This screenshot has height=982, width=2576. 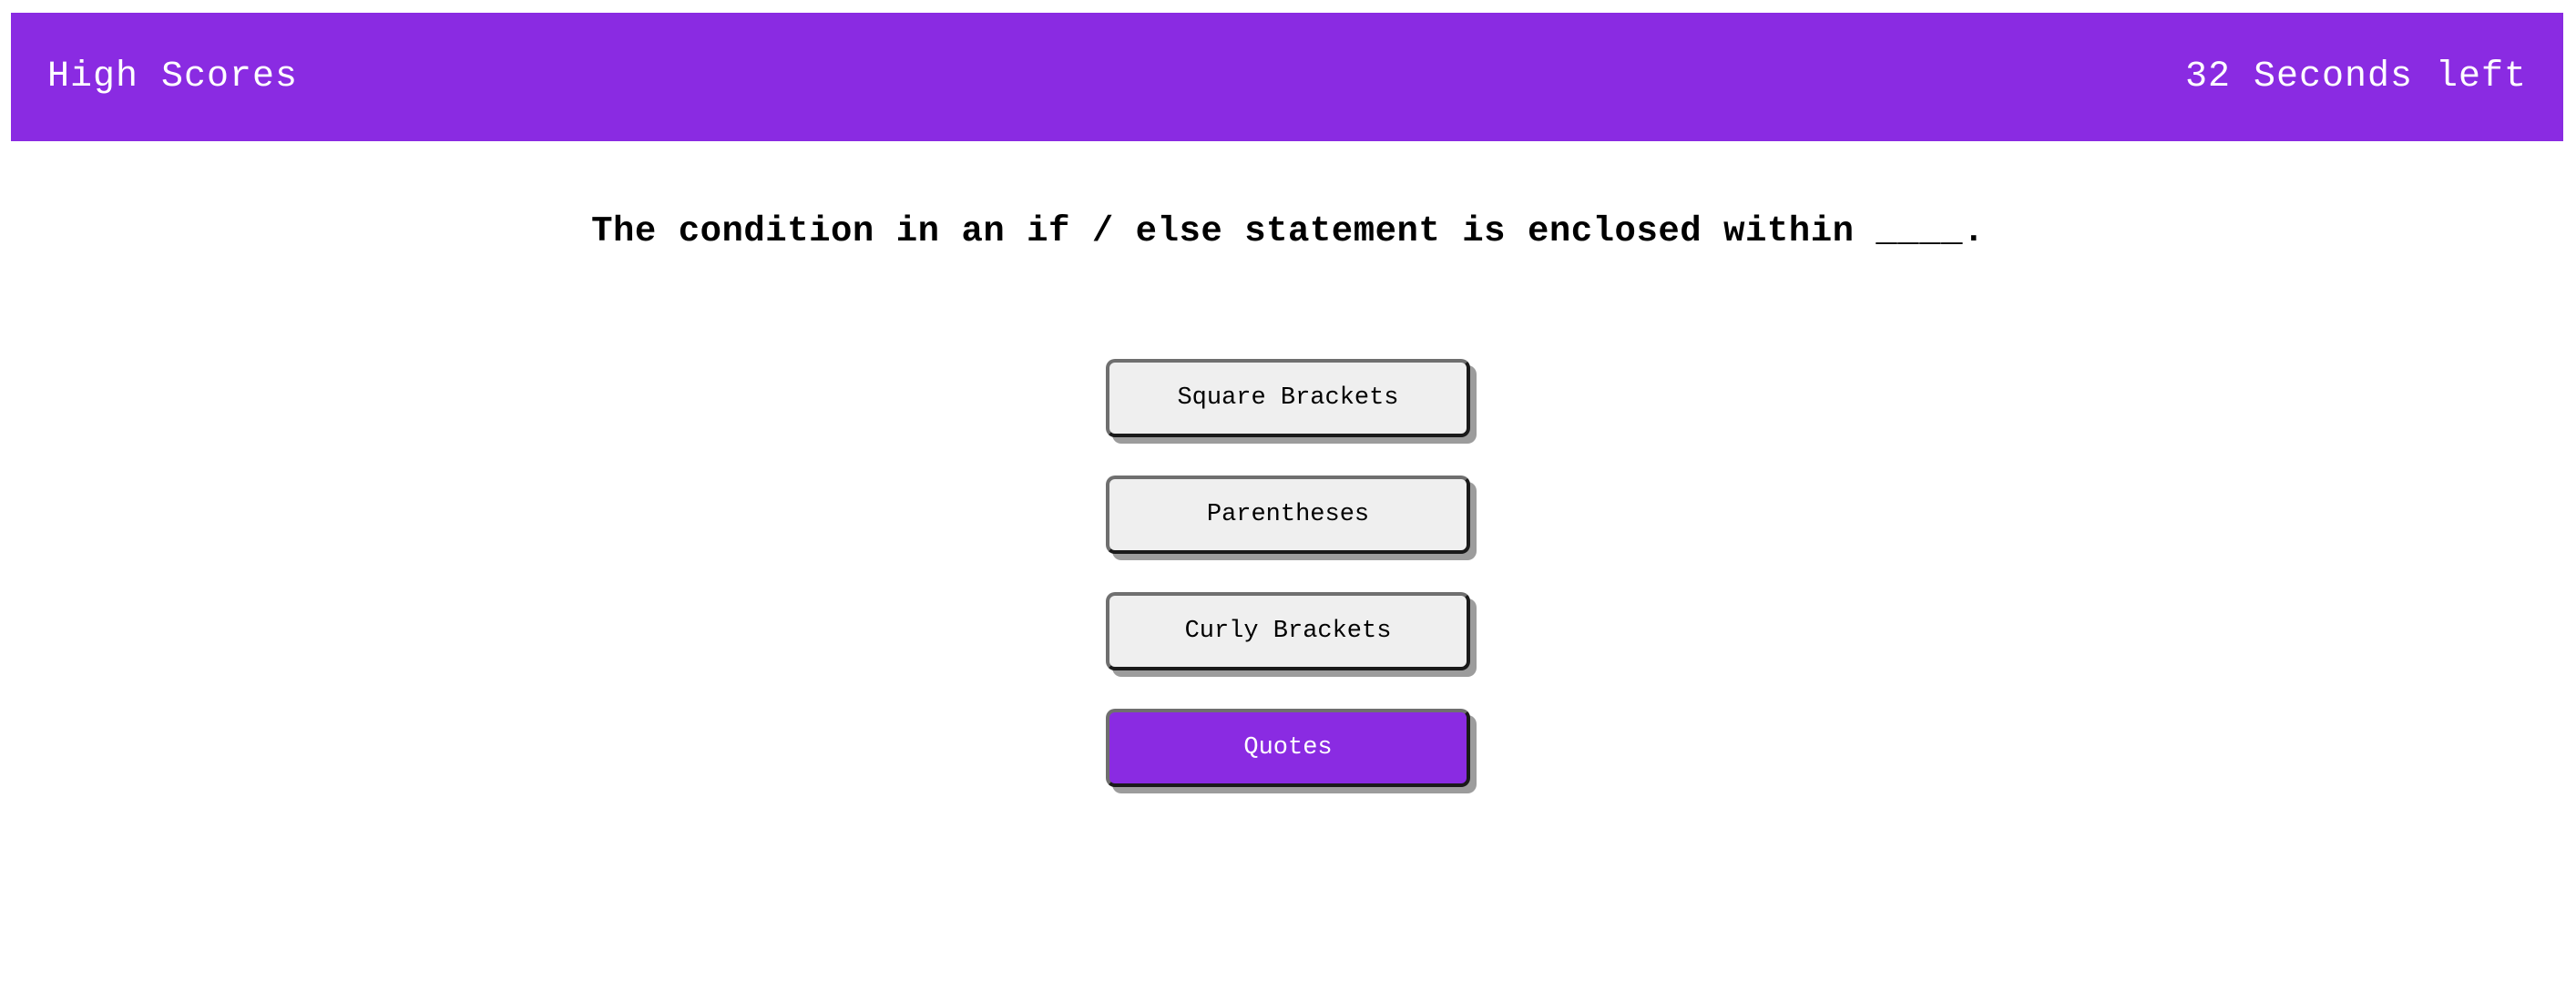 What do you see at coordinates (1288, 398) in the screenshot?
I see `answer-button-square-brackets: Square Brackets` at bounding box center [1288, 398].